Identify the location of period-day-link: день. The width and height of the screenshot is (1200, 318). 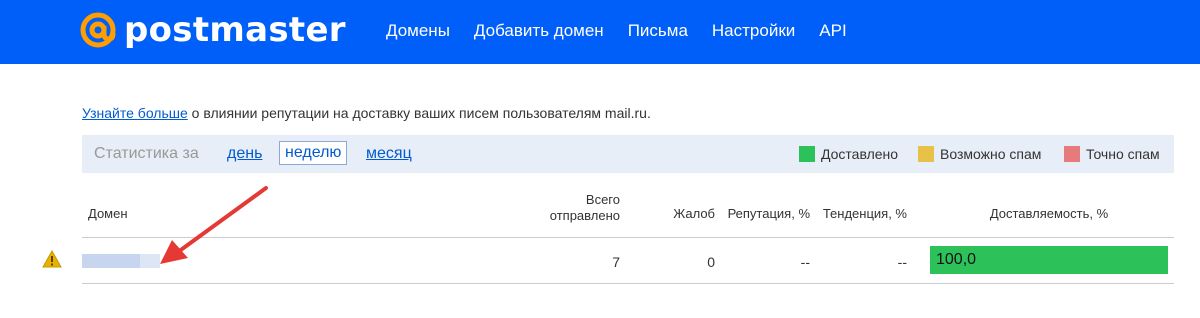
(244, 154).